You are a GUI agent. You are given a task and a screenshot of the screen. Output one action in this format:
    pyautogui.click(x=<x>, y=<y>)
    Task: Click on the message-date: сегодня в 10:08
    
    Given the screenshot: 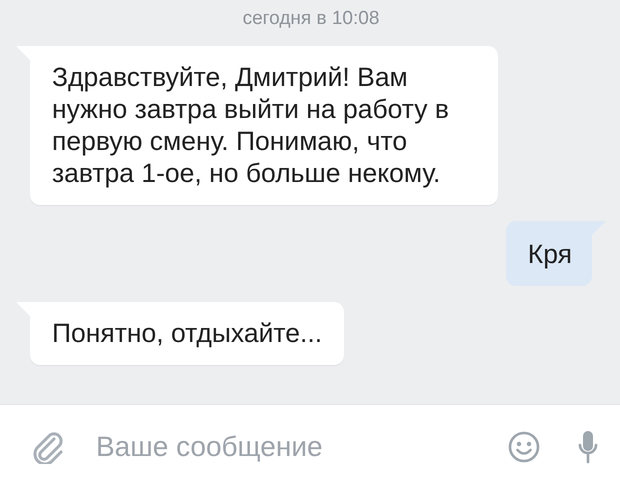 What is the action you would take?
    pyautogui.click(x=311, y=19)
    